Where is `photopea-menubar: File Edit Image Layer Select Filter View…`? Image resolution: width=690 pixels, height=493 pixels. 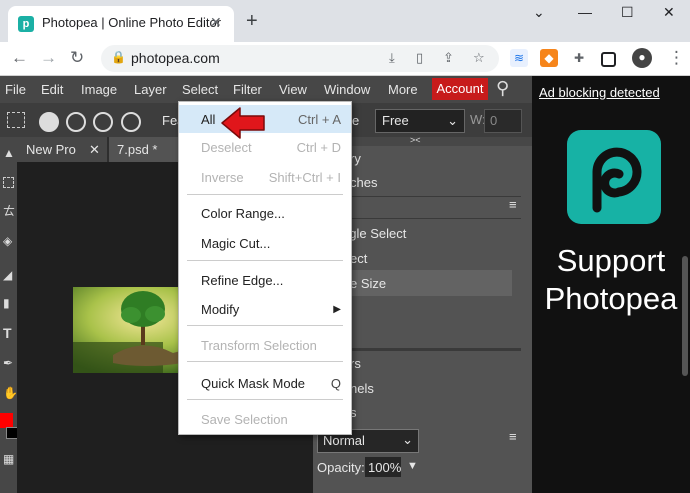
photopea-menubar: File Edit Image Layer Select Filter View… is located at coordinates (266, 89).